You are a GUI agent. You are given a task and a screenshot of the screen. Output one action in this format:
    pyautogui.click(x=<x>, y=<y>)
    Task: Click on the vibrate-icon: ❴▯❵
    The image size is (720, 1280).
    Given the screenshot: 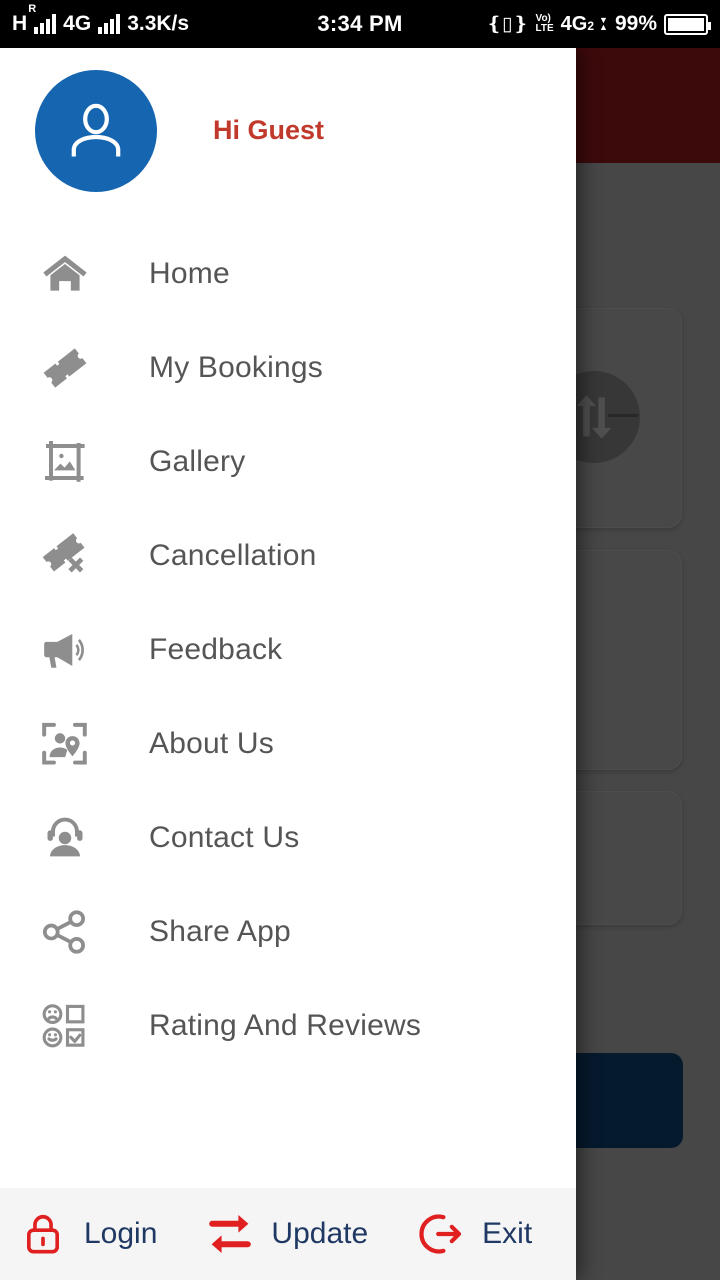 What is the action you would take?
    pyautogui.click(x=507, y=24)
    